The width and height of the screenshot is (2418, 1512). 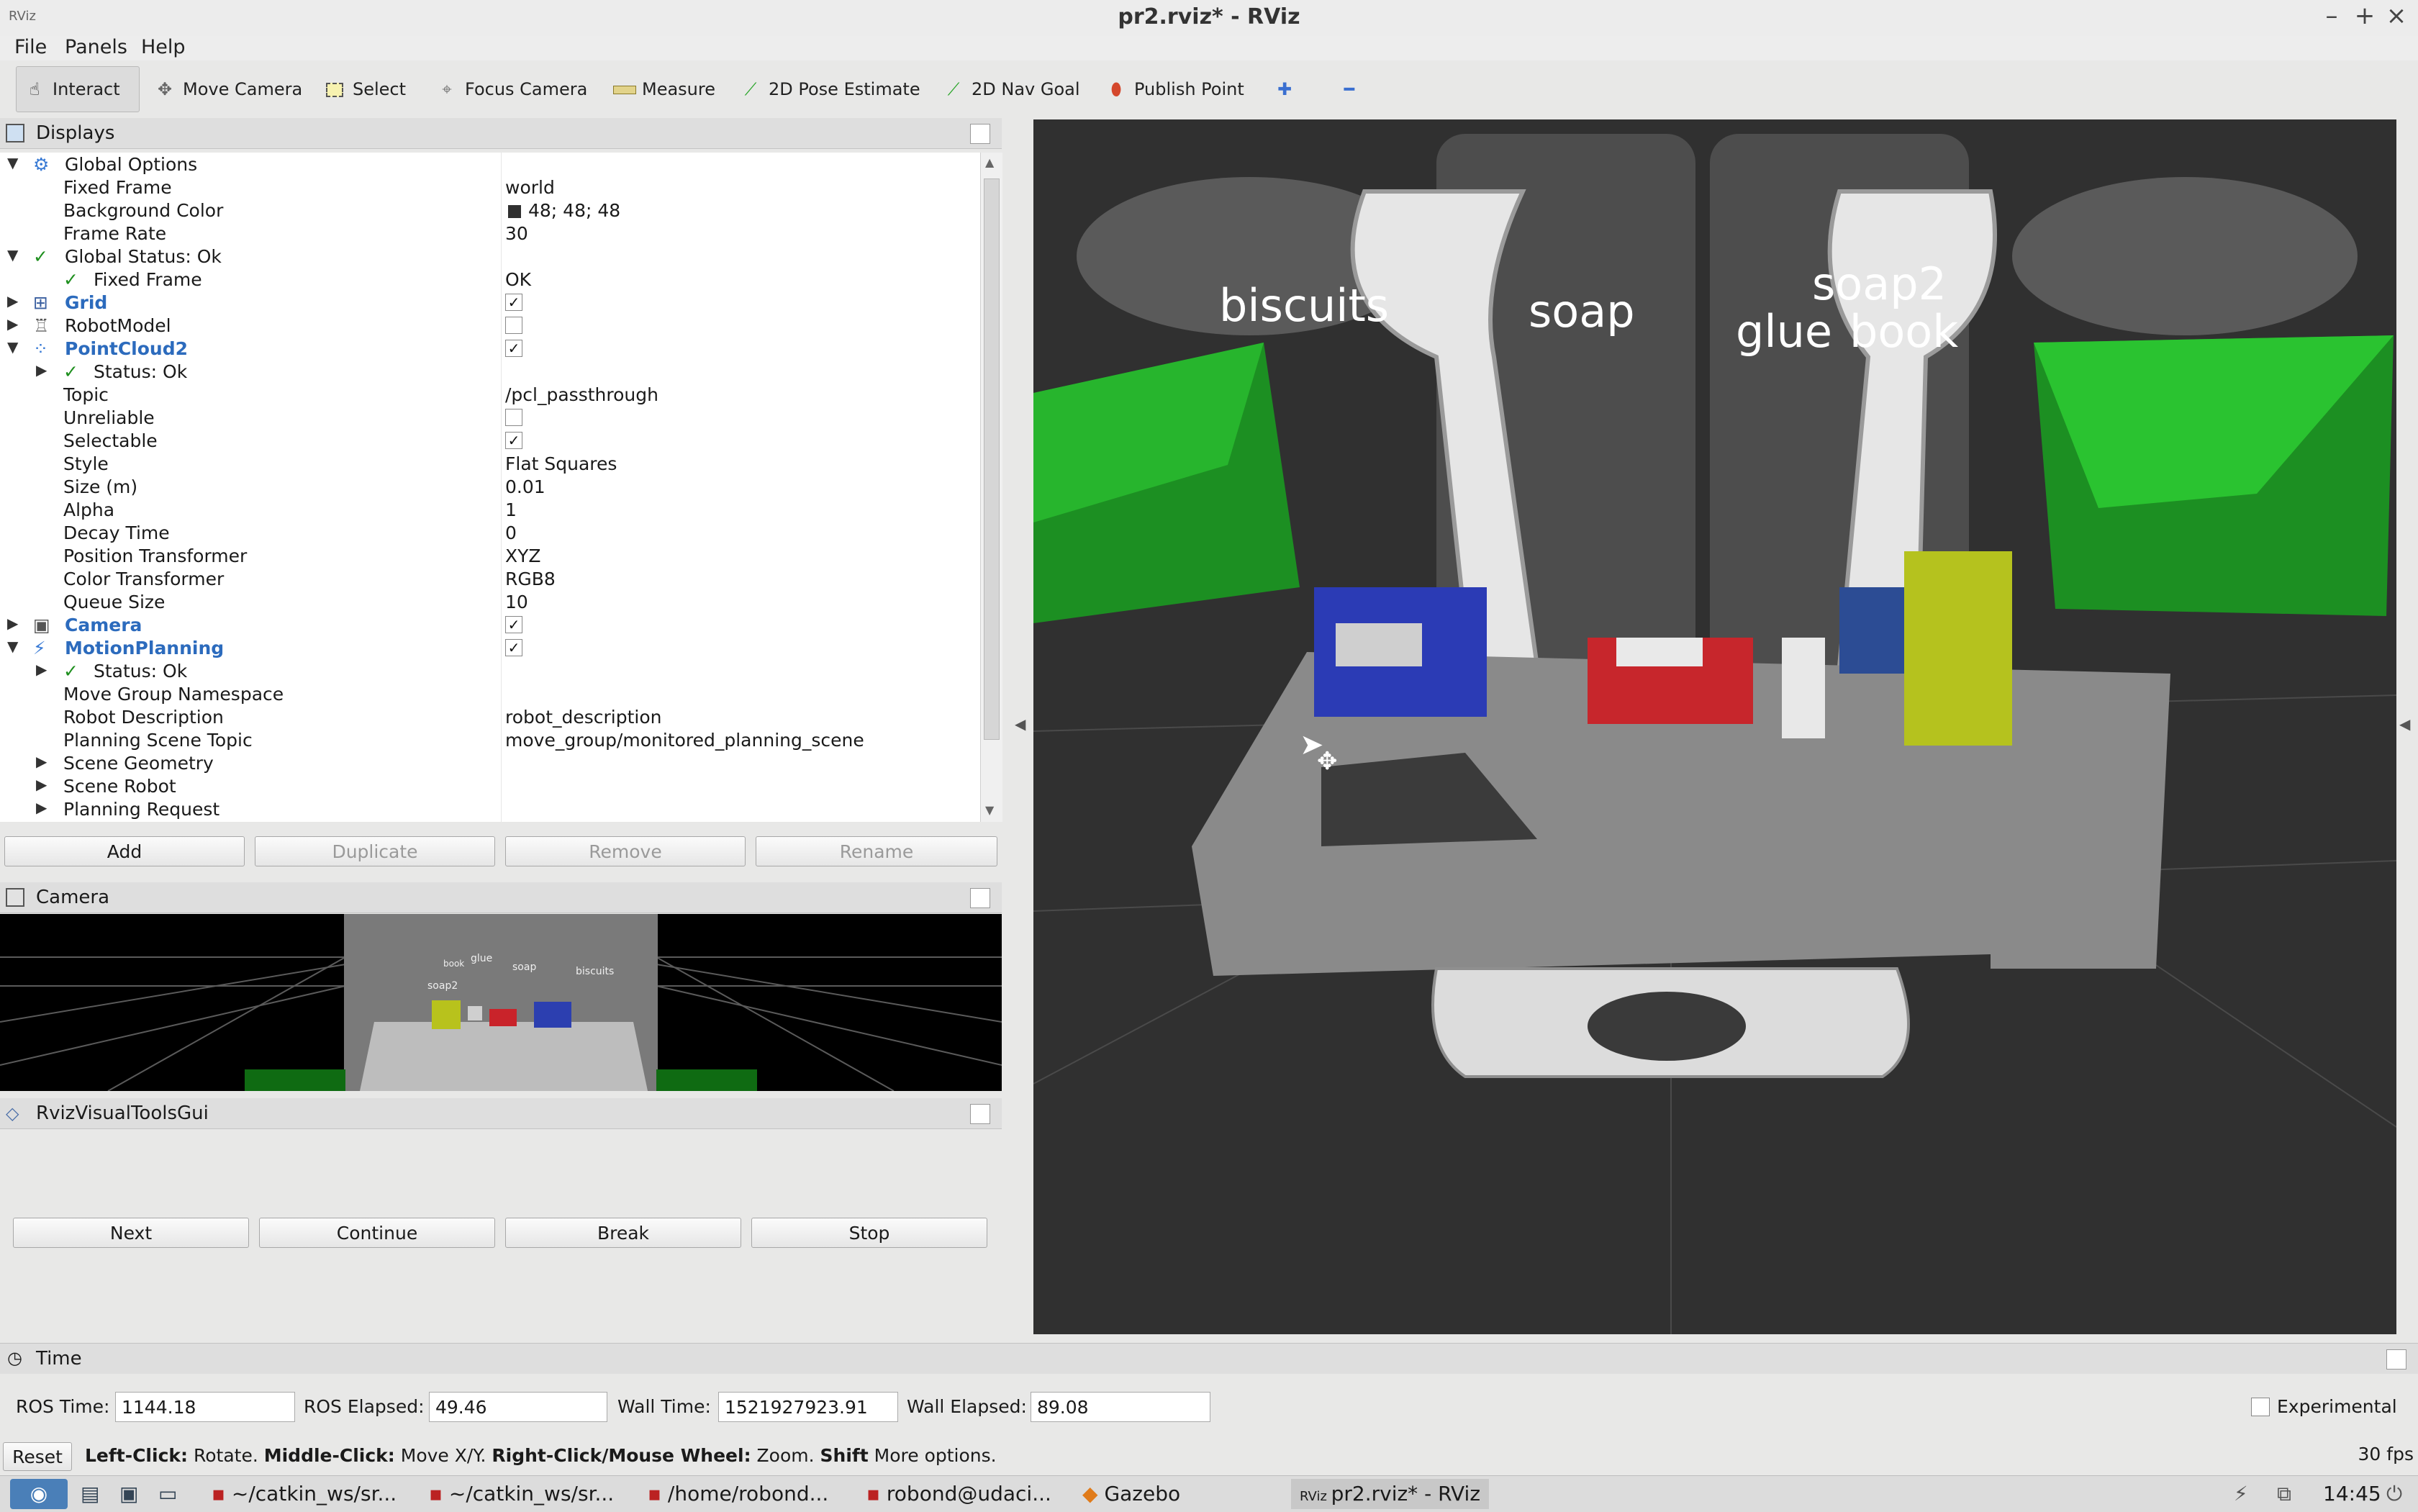 What do you see at coordinates (2331, 16) in the screenshot?
I see `minimize-icon: –` at bounding box center [2331, 16].